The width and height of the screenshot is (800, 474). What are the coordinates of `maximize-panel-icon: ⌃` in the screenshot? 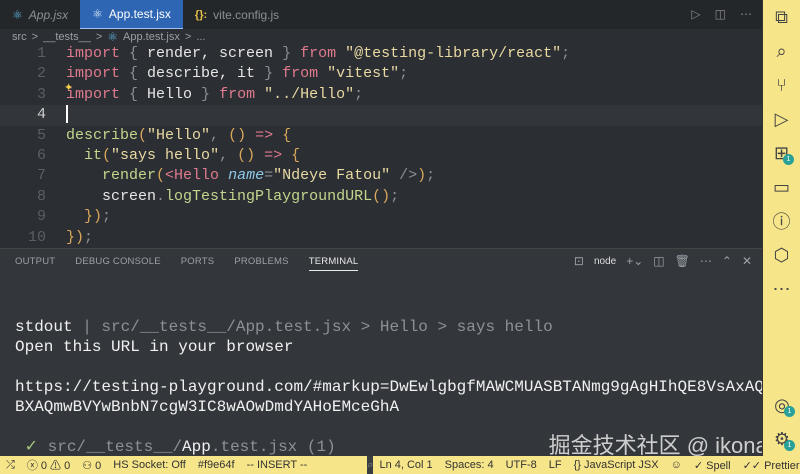 It's located at (727, 261).